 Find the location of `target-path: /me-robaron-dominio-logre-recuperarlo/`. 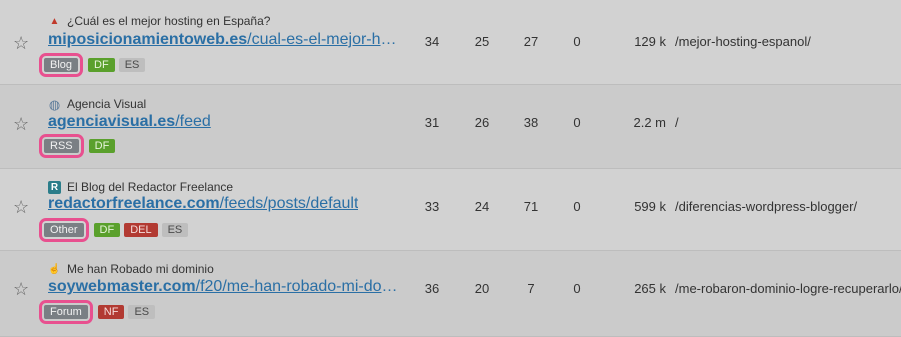

target-path: /me-robaron-dominio-logre-recuperarlo/ is located at coordinates (788, 288).